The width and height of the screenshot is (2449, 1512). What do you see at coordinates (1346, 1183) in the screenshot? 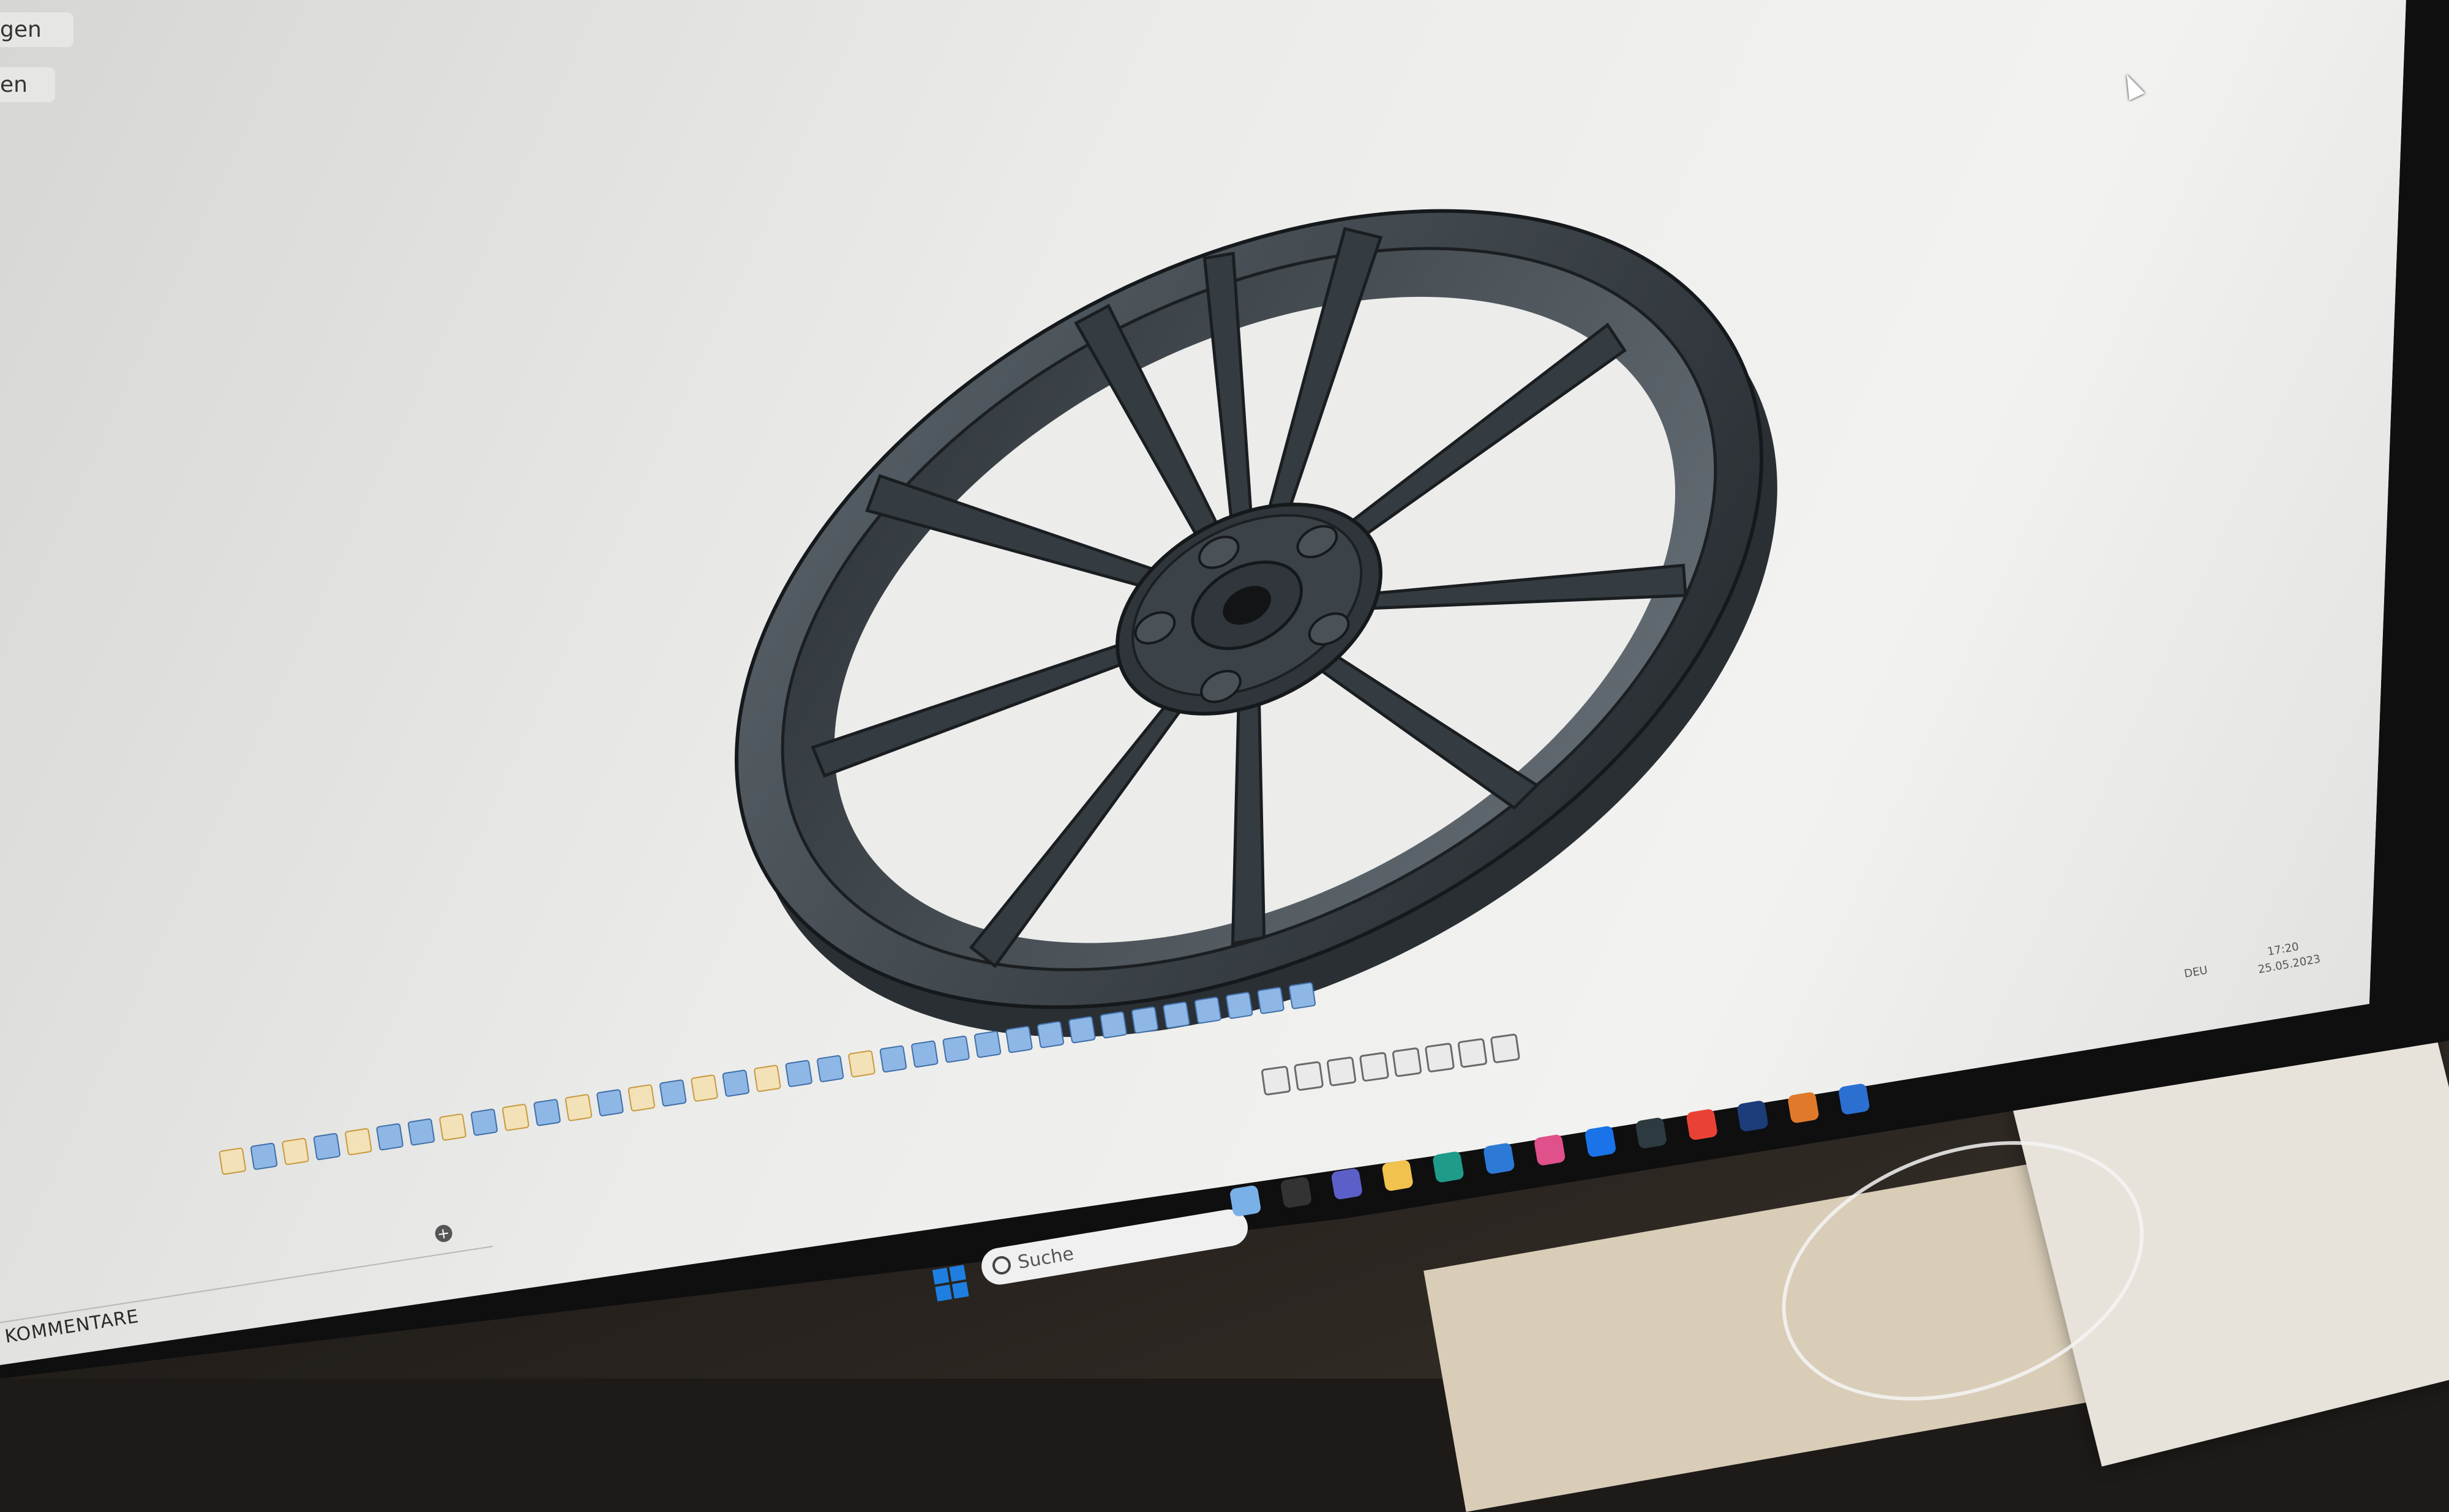
I see `teams-icon` at bounding box center [1346, 1183].